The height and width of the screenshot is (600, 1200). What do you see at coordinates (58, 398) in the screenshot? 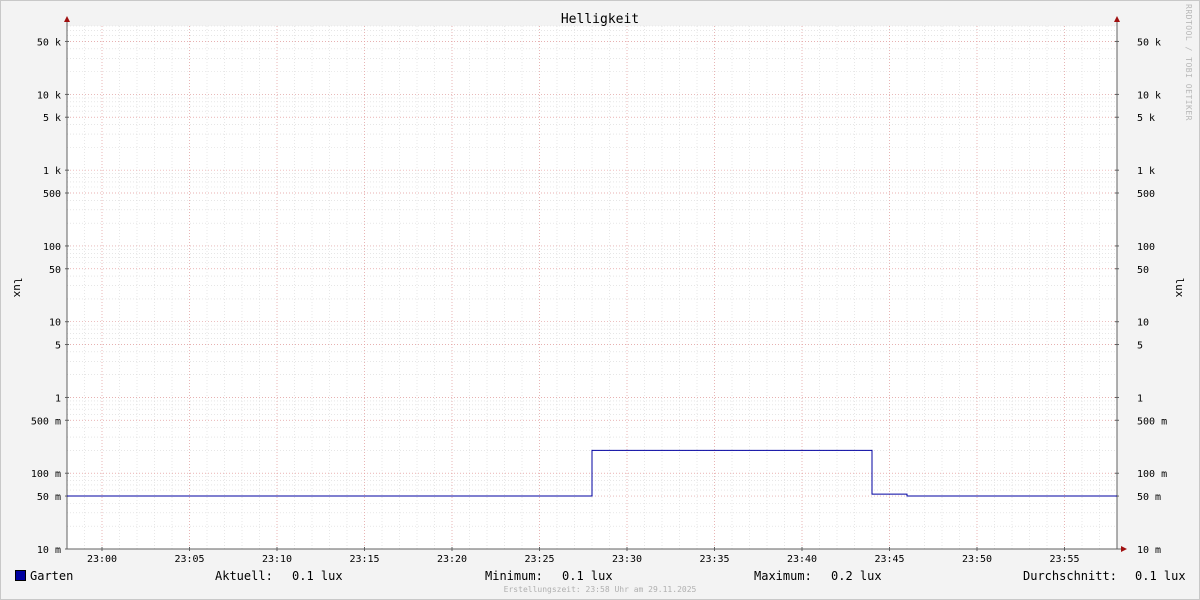
I see `y-tick-label-left: 1` at bounding box center [58, 398].